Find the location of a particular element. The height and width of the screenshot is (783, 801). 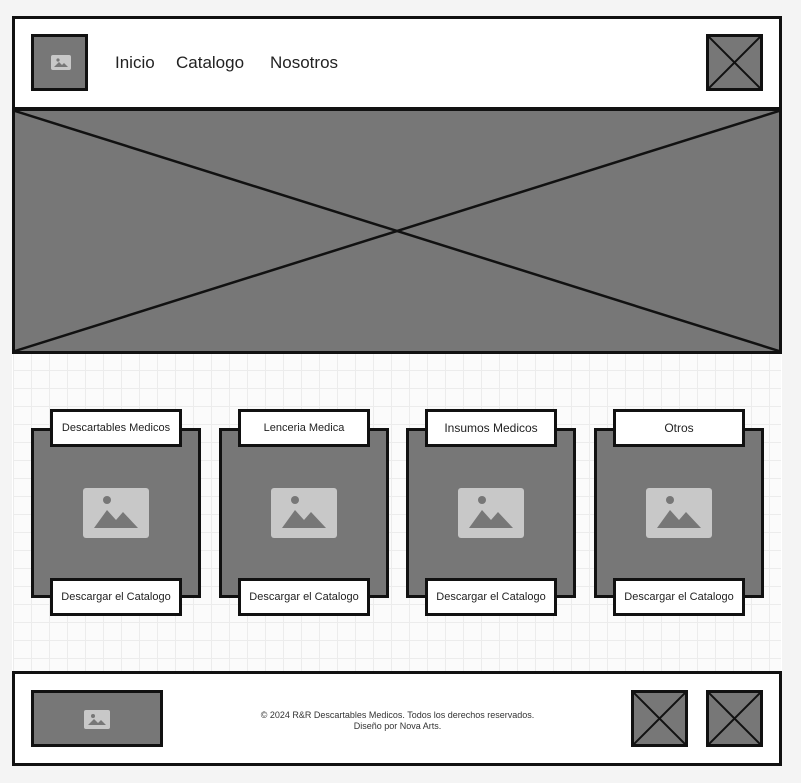

menu-button is located at coordinates (734, 62).